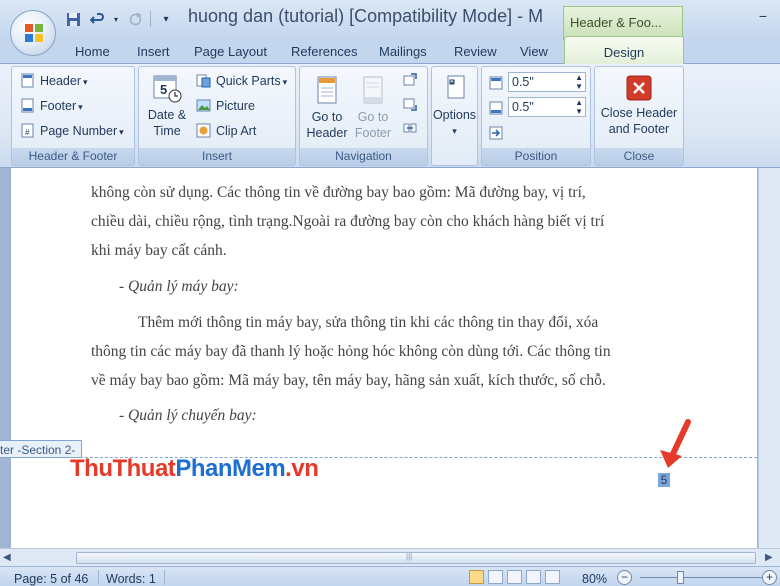  I want to click on date-time-button: 5 Date & Time, so click(167, 106).